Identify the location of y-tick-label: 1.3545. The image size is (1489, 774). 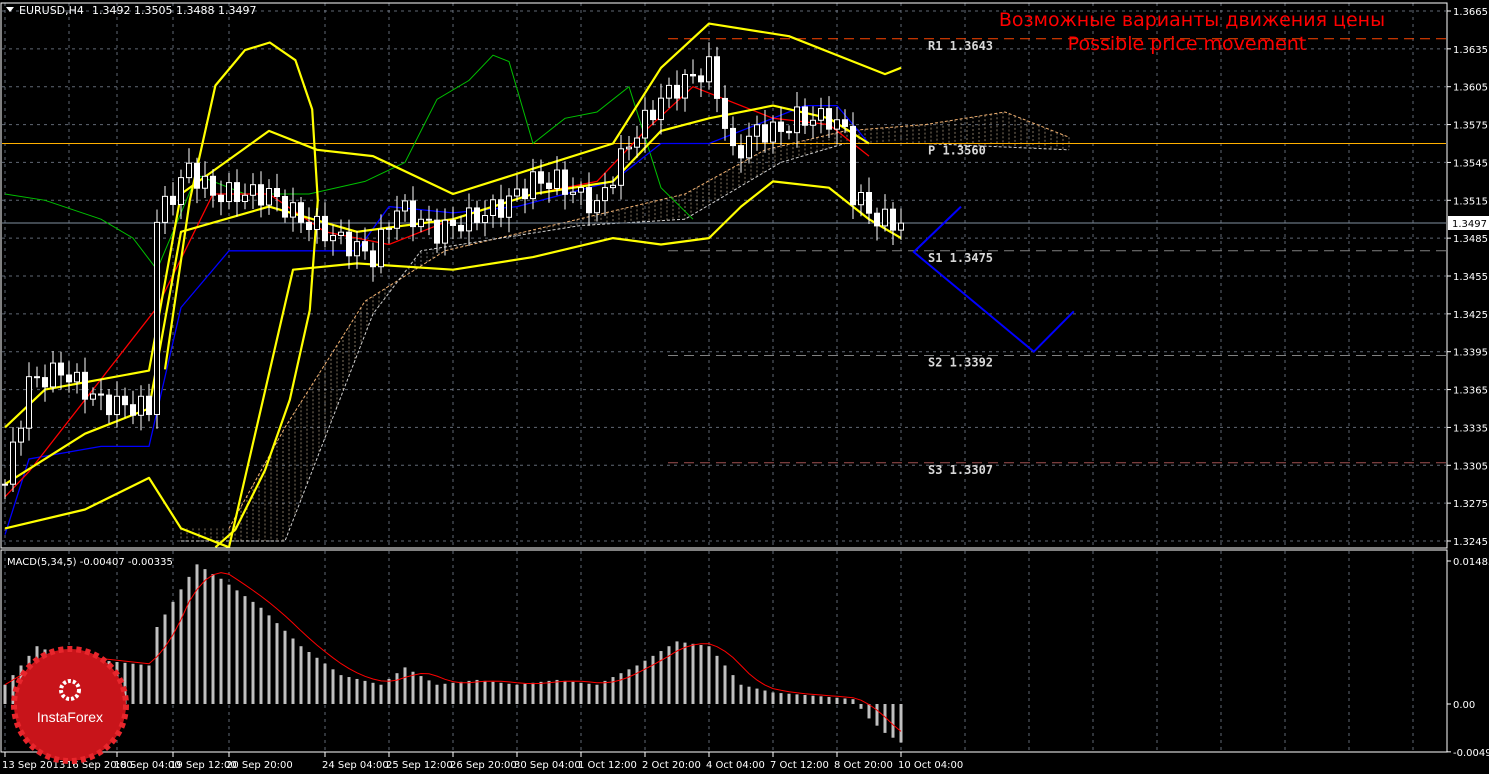
(1470, 163).